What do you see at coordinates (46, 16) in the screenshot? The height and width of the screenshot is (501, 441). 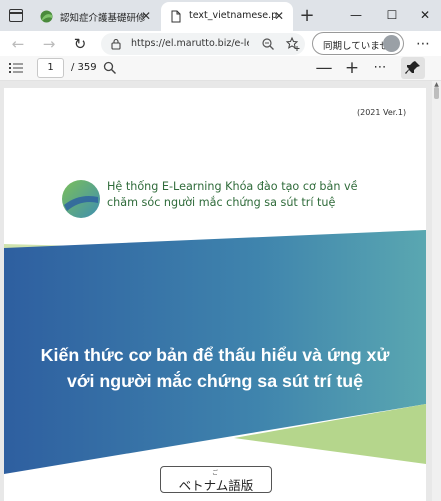 I see `tab-favicon-icon` at bounding box center [46, 16].